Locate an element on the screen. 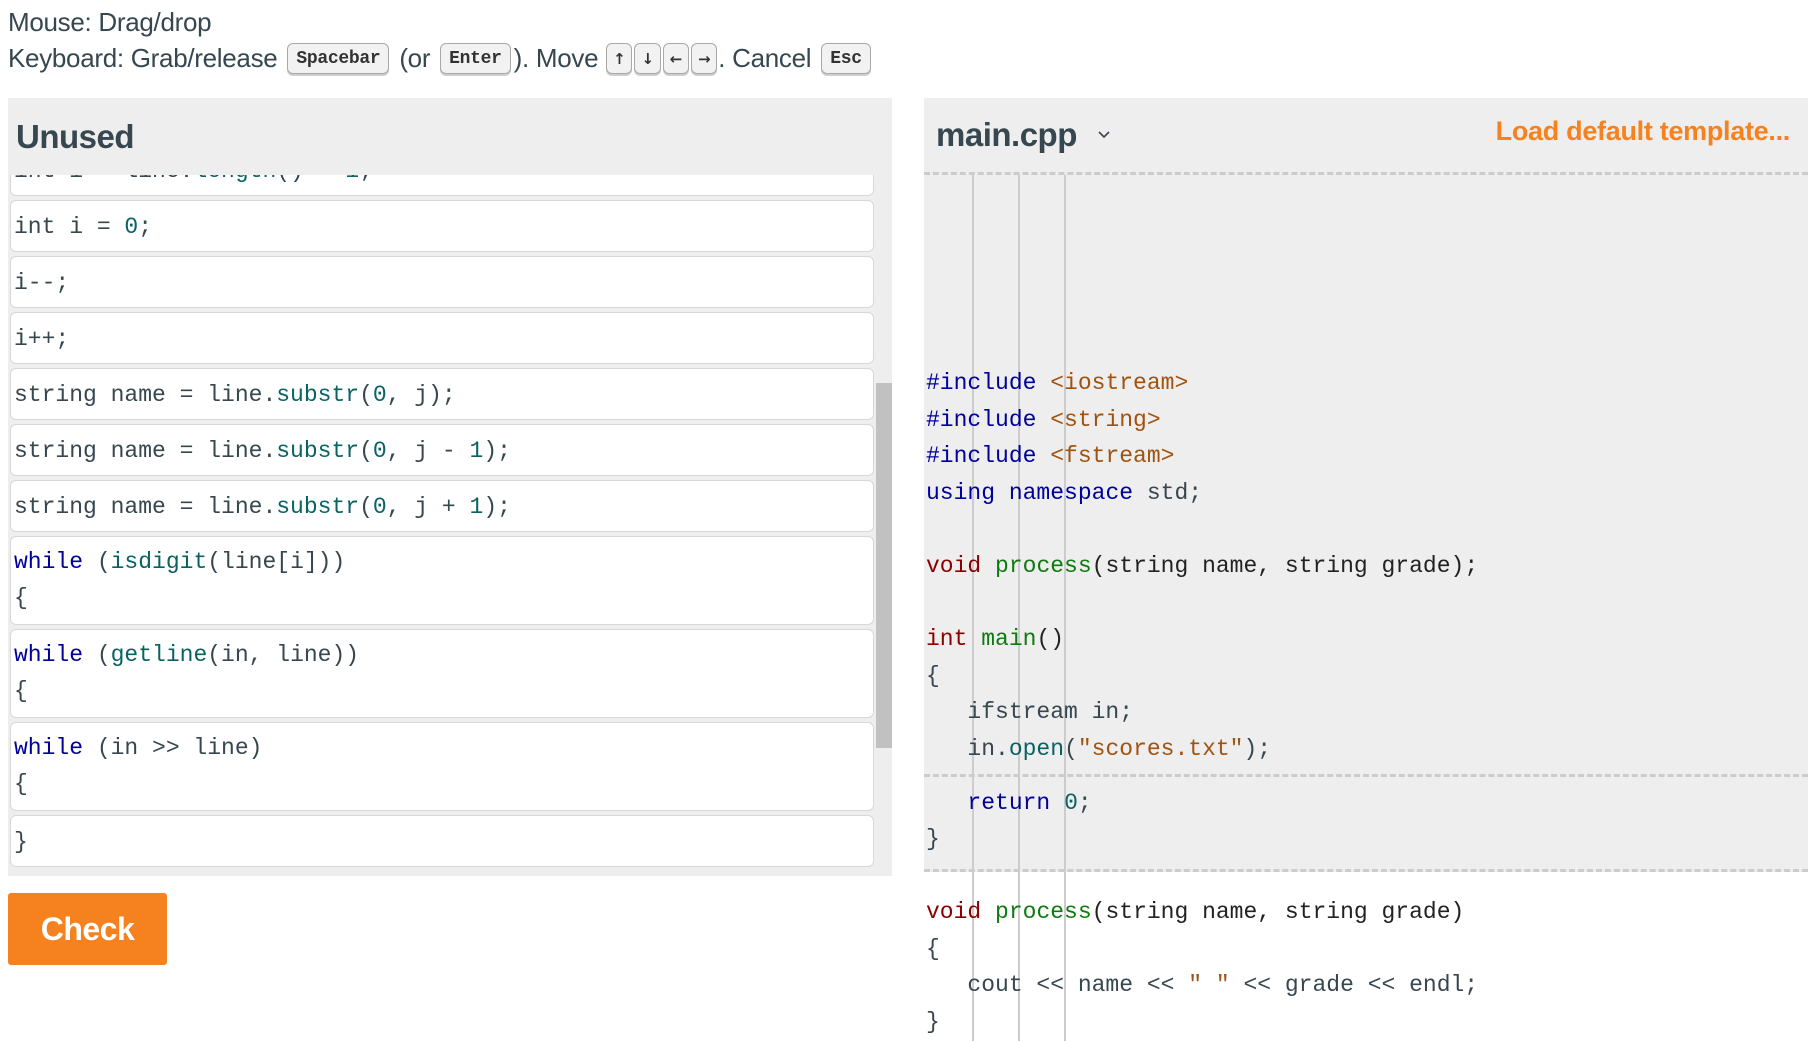  code-token: 0 is located at coordinates (379, 507).